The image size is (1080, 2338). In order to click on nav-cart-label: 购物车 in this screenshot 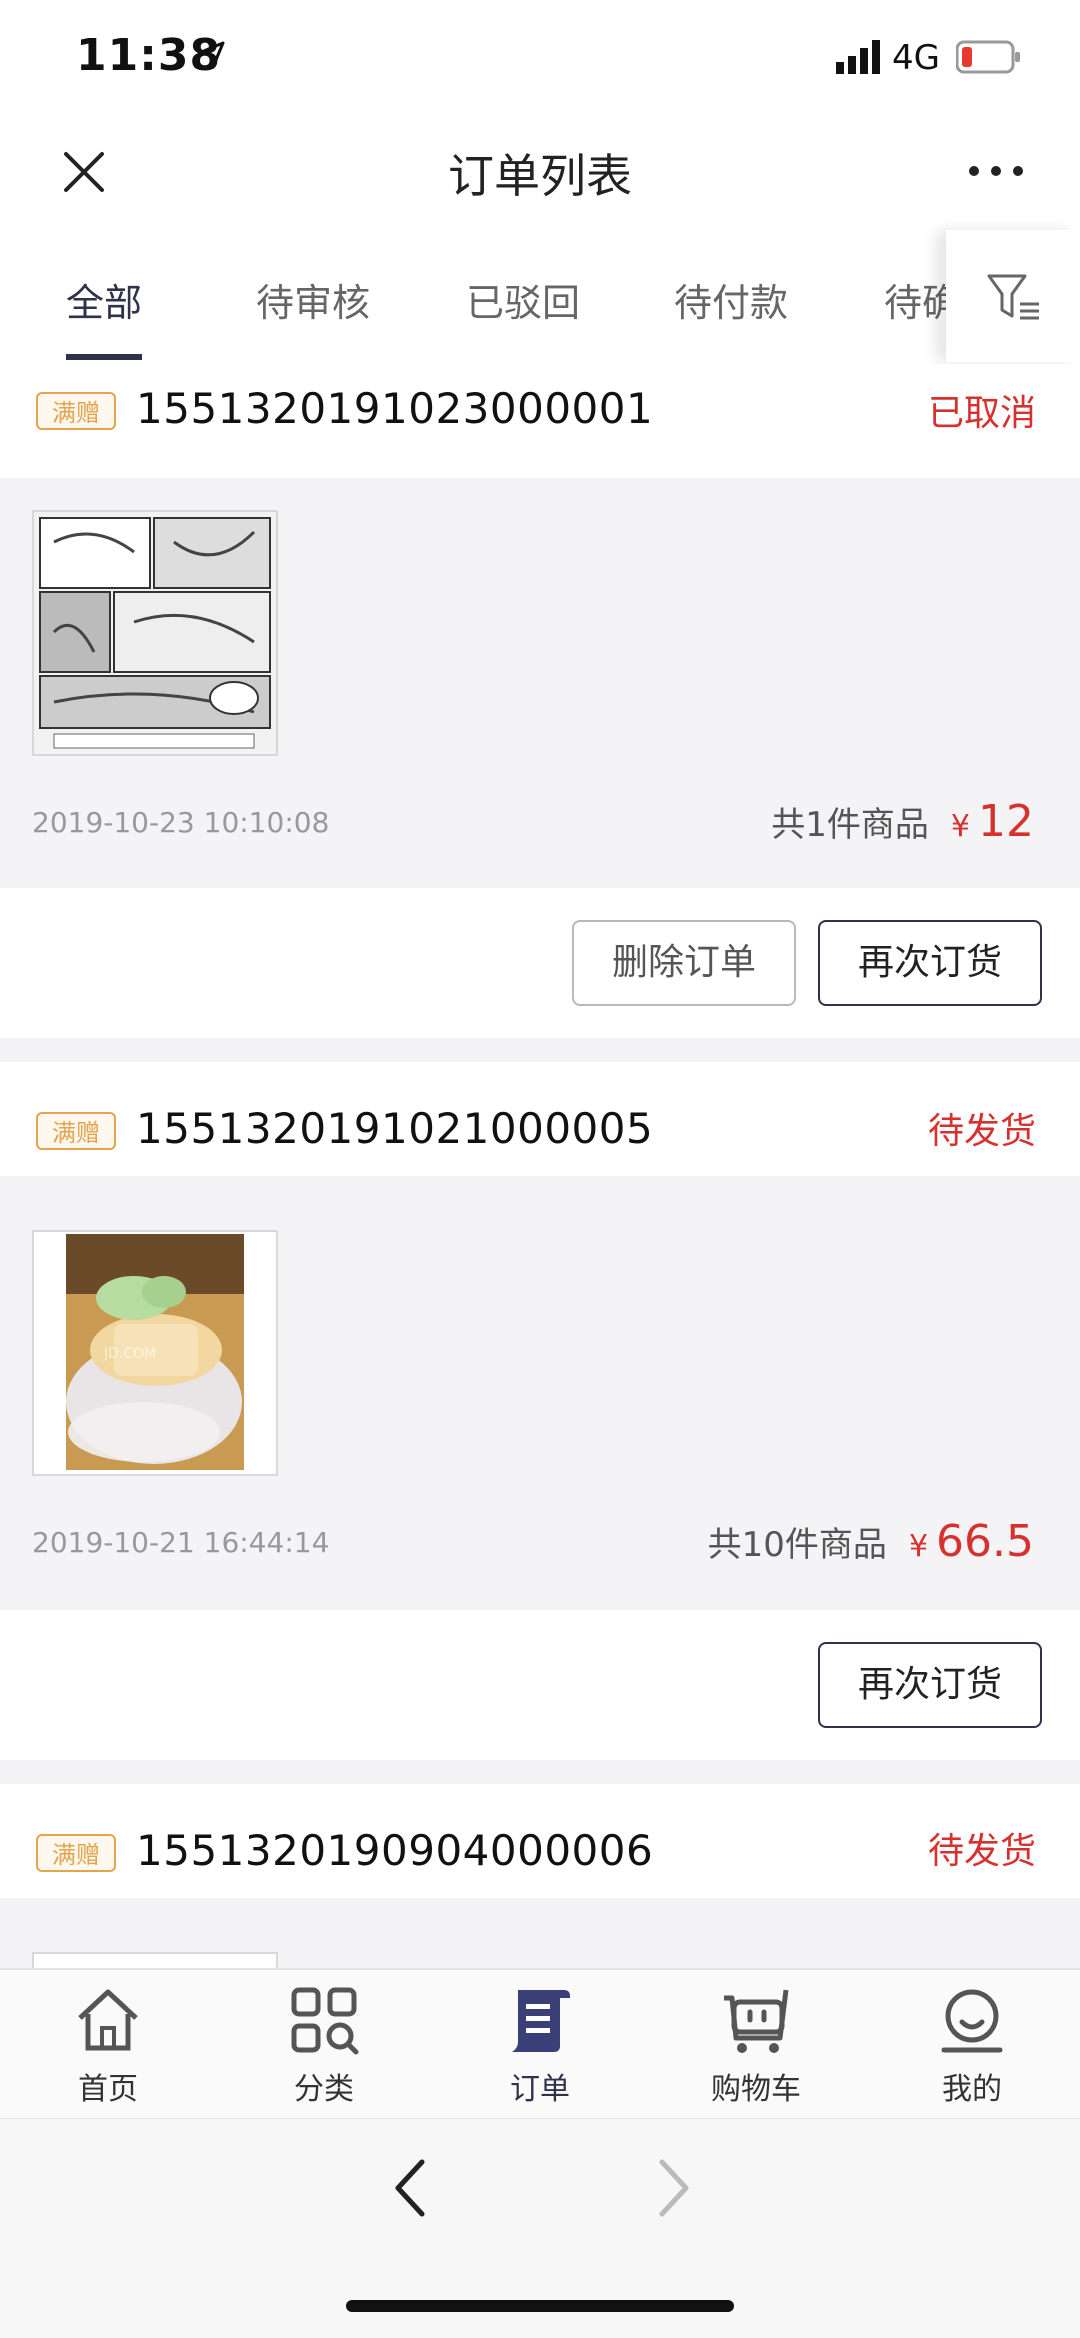, I will do `click(756, 2086)`.